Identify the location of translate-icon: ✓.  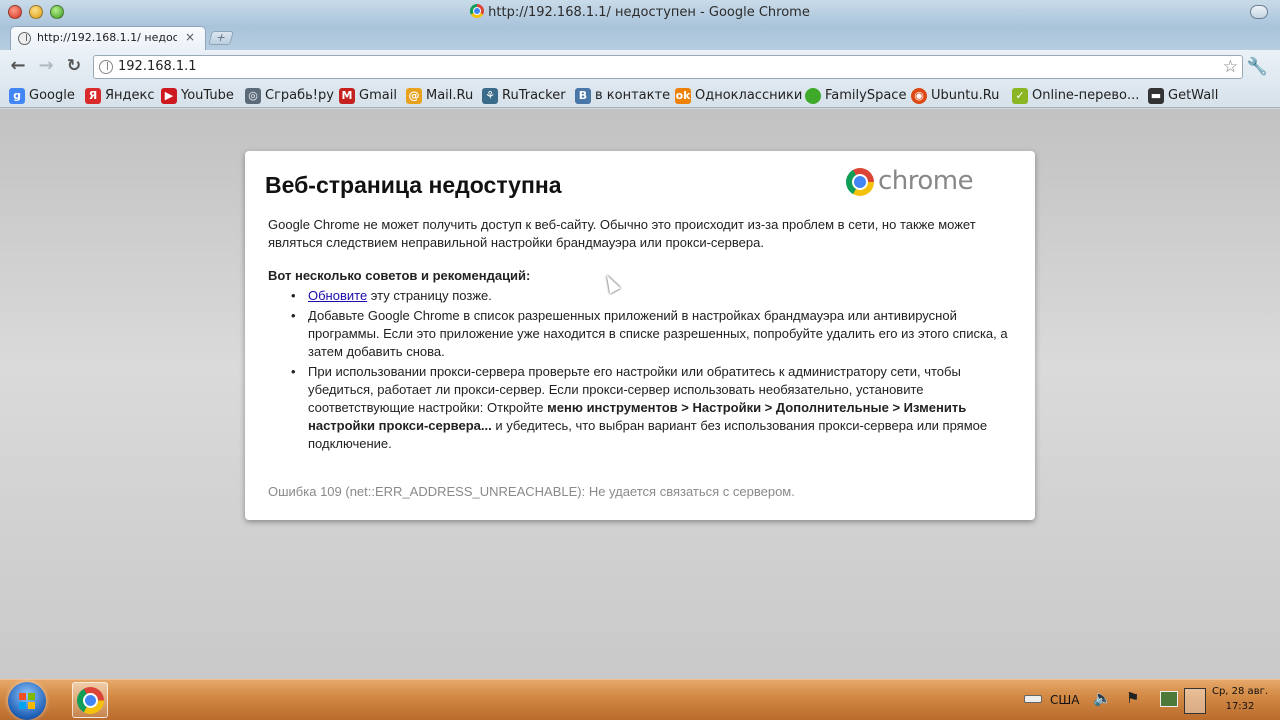
(1020, 96).